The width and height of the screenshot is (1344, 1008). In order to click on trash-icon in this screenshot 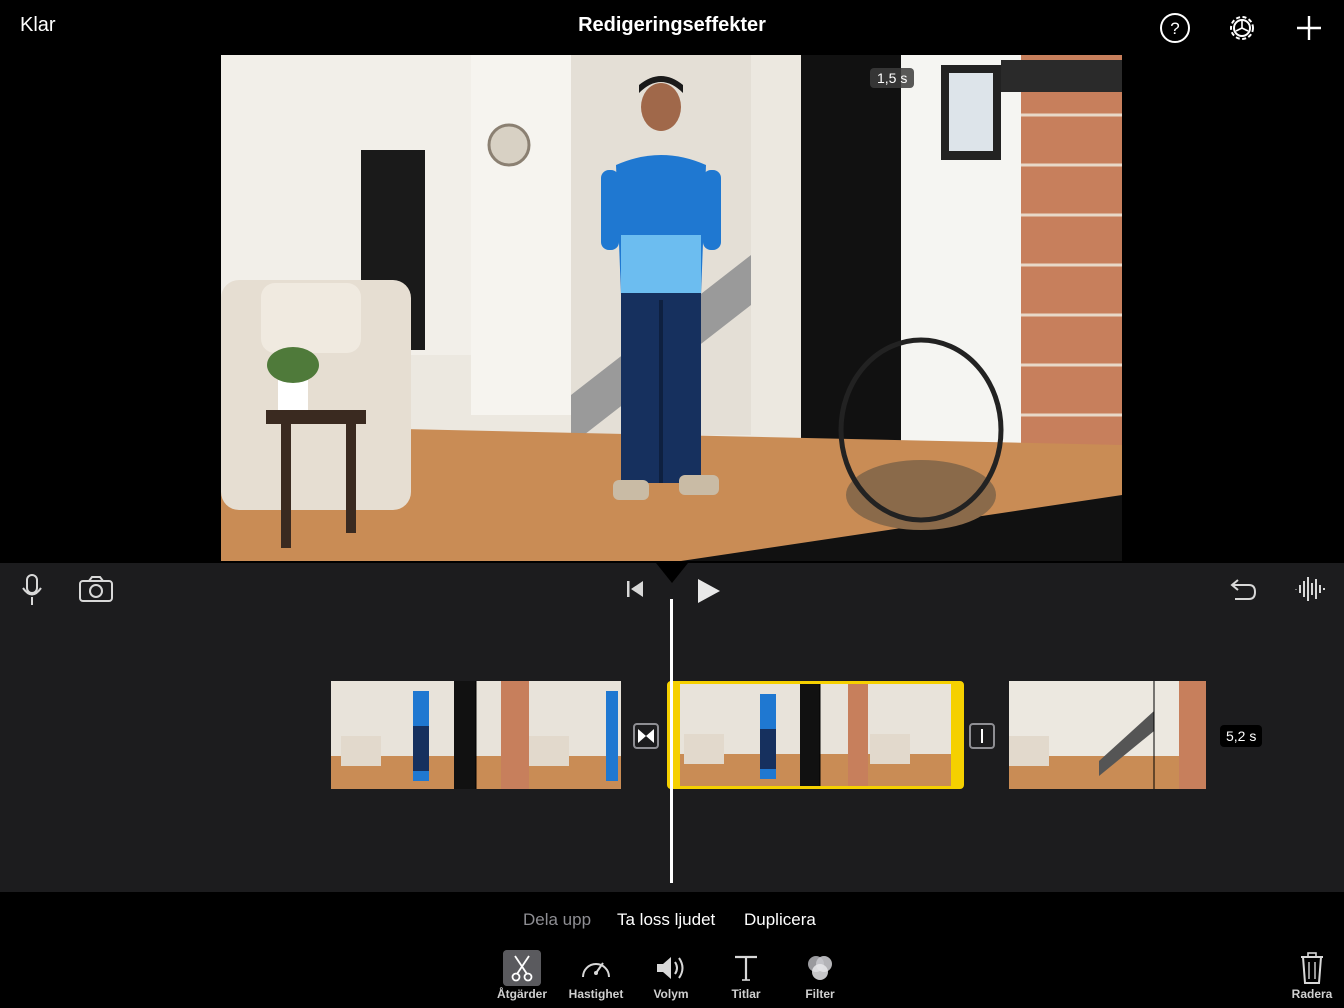, I will do `click(1312, 968)`.